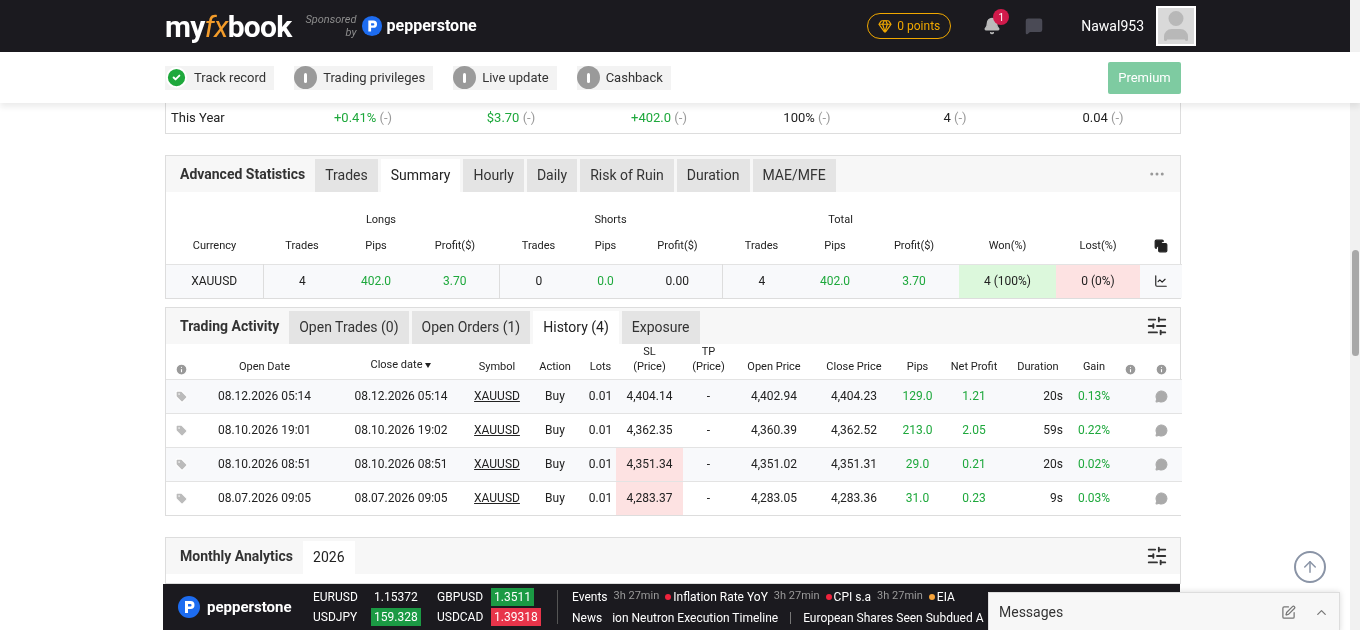  I want to click on scrollbar, so click(1355, 315).